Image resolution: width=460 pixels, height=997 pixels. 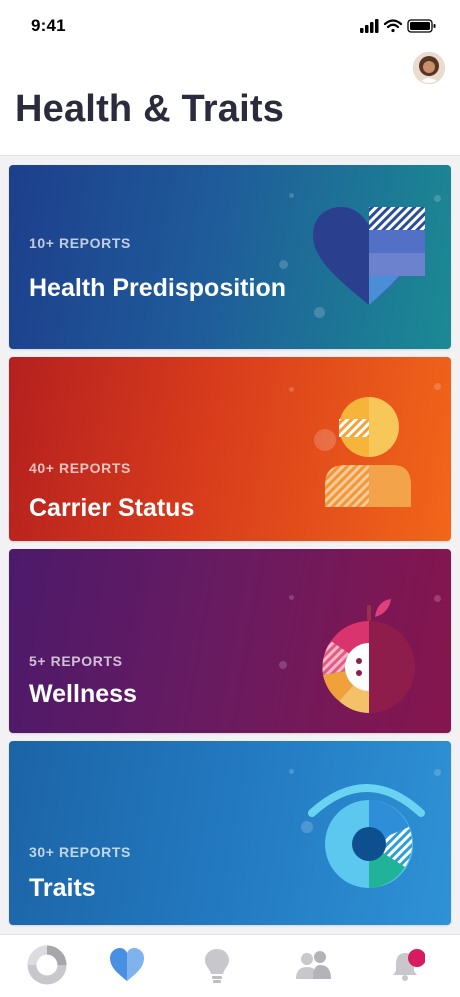 I want to click on status-bar: 9:41, so click(x=230, y=26).